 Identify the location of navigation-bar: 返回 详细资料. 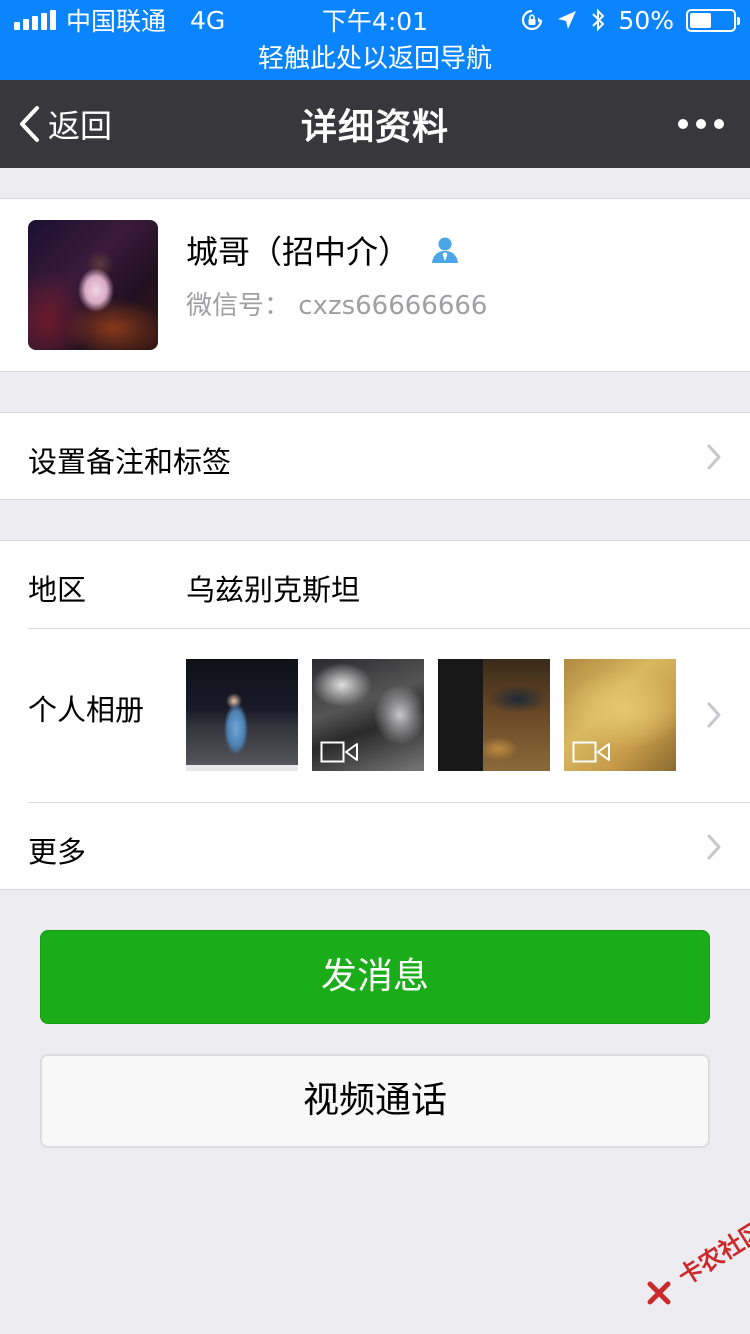
(375, 124).